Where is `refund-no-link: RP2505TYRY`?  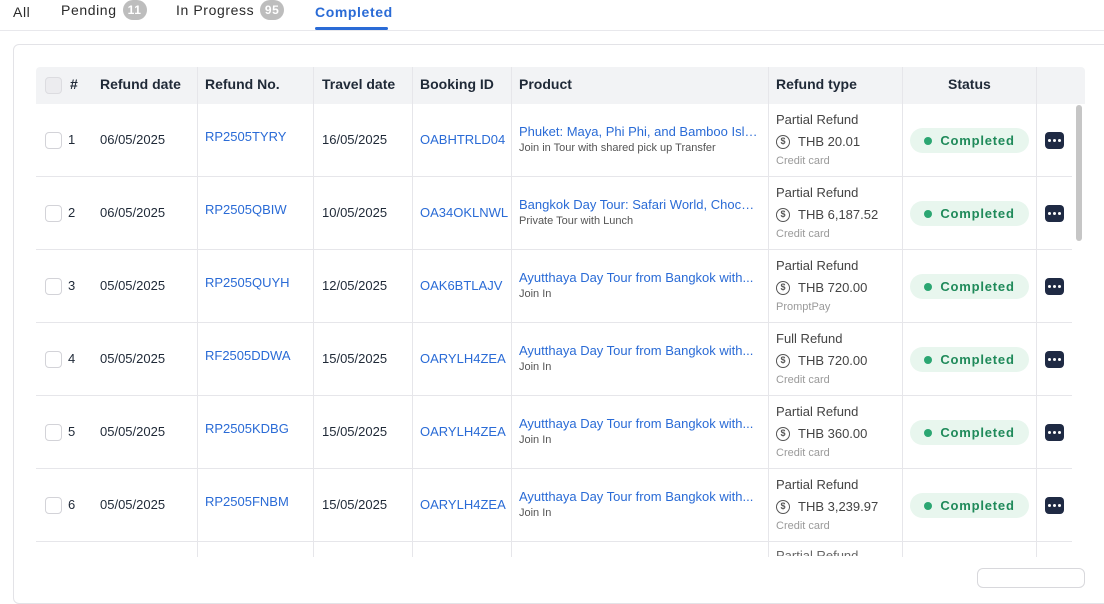
refund-no-link: RP2505TYRY is located at coordinates (245, 136).